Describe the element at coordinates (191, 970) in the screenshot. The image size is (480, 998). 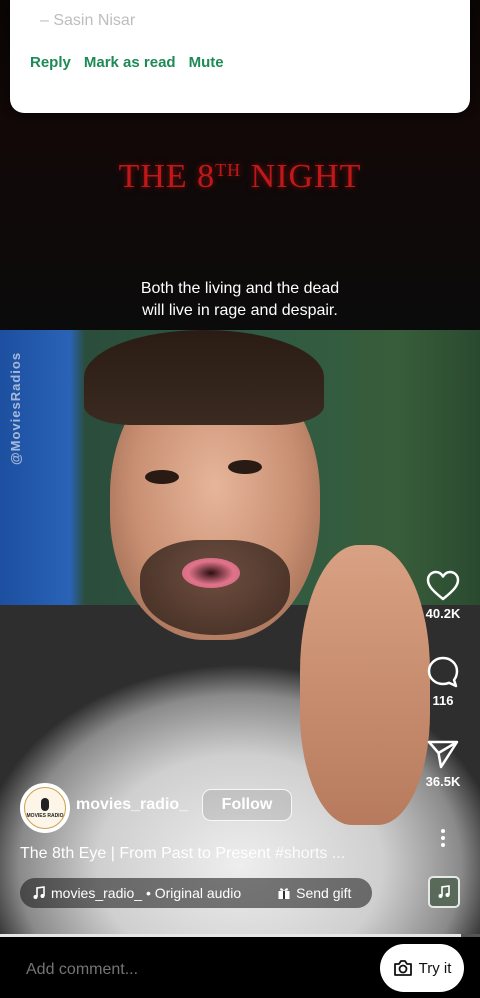
I see `comment-input` at that location.